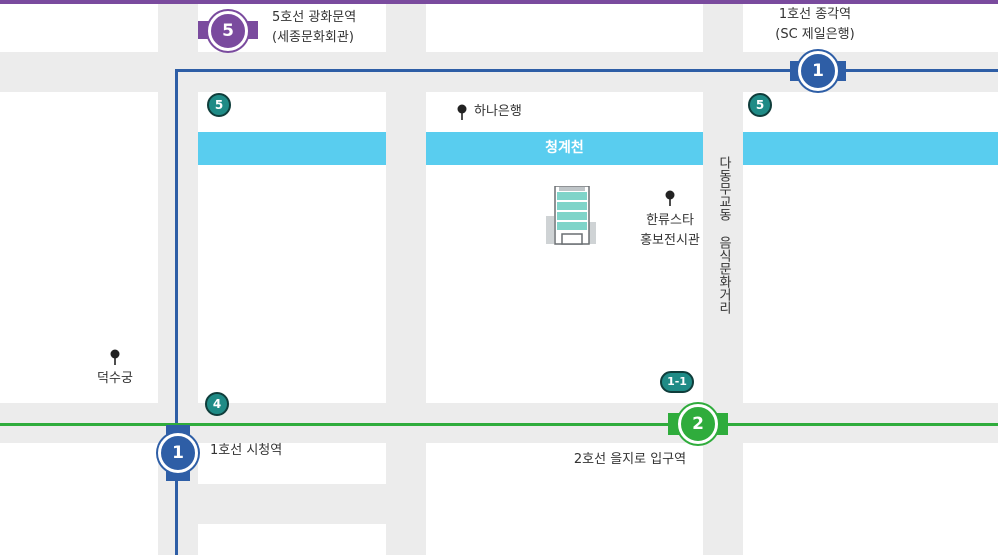 Image resolution: width=998 pixels, height=555 pixels. I want to click on stream-band-left, so click(292, 148).